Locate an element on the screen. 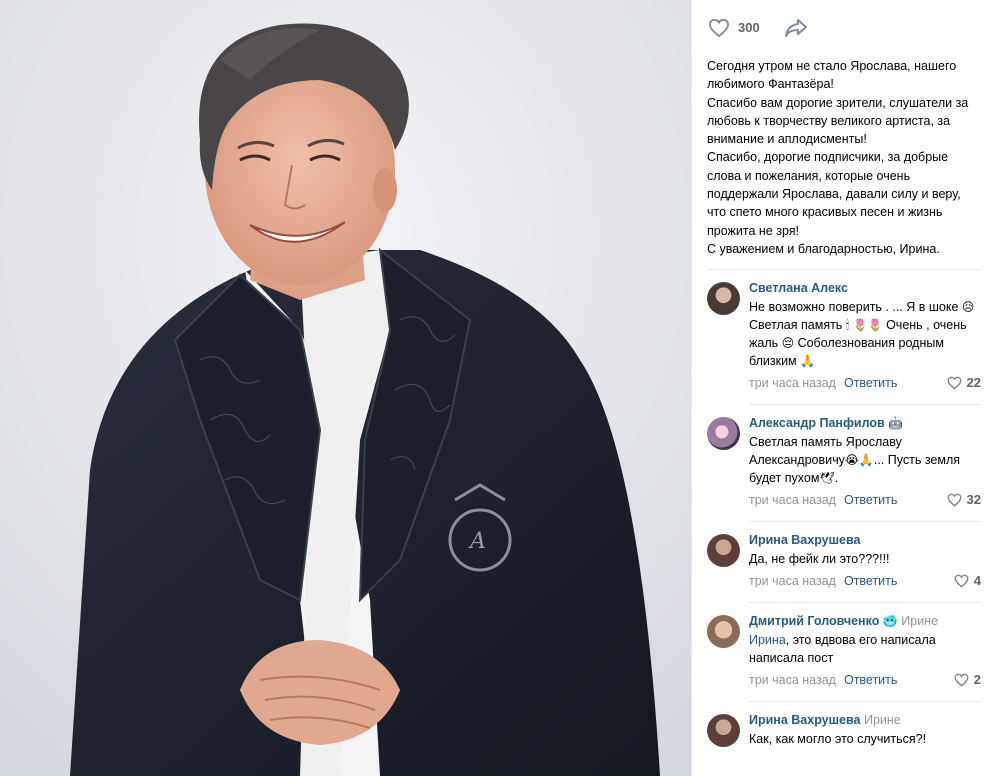 The height and width of the screenshot is (776, 991). mention-link: Ирина is located at coordinates (767, 640).